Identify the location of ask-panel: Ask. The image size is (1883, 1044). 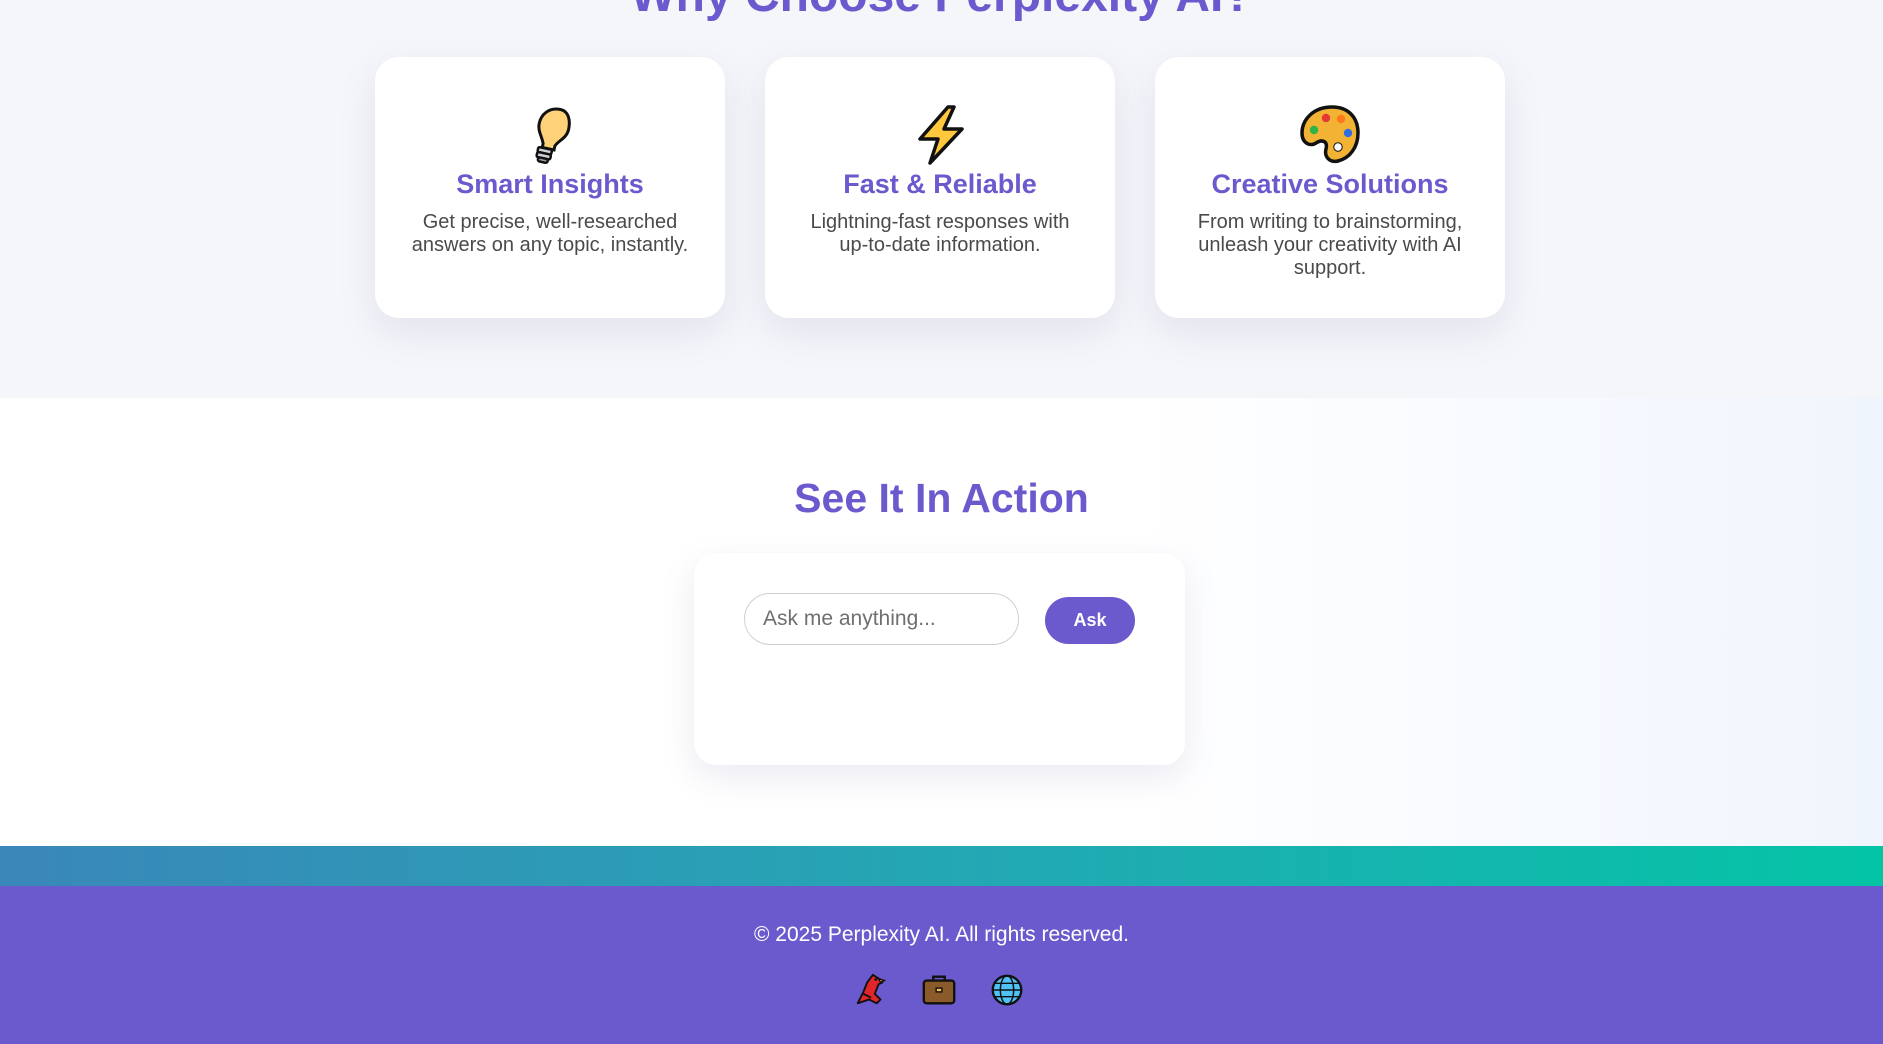
(939, 659).